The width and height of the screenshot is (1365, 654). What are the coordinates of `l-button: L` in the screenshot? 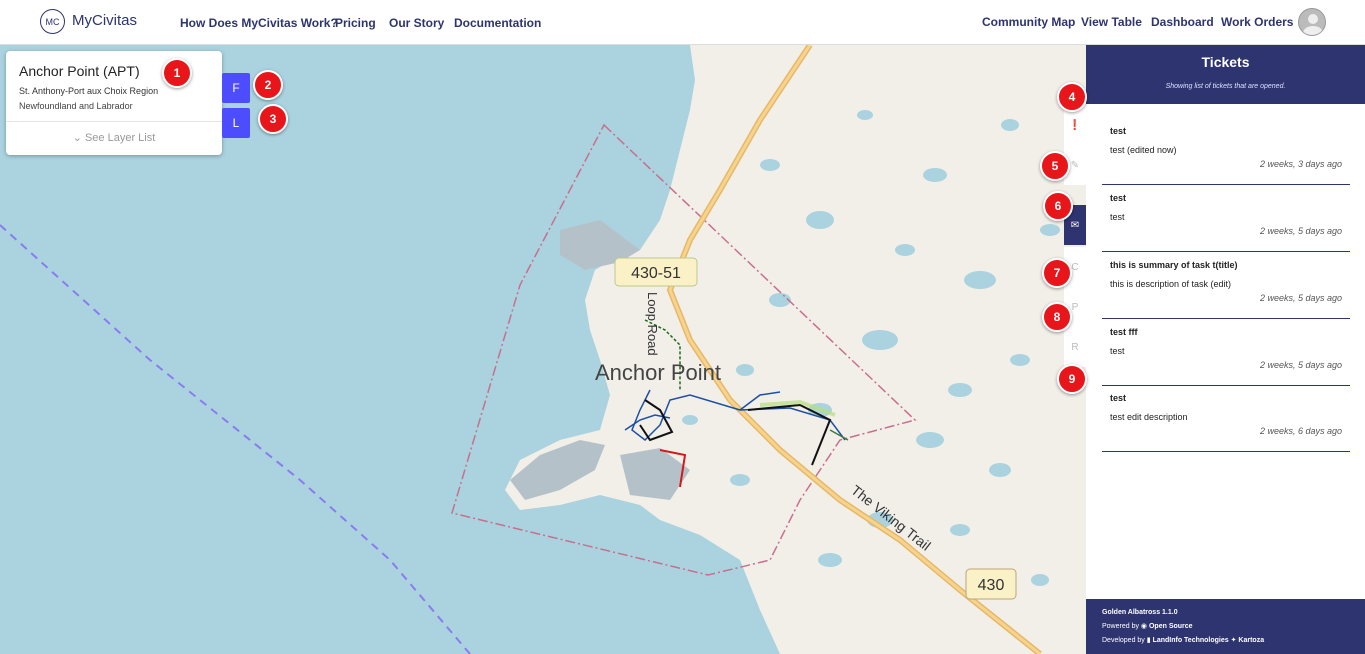 It's located at (236, 123).